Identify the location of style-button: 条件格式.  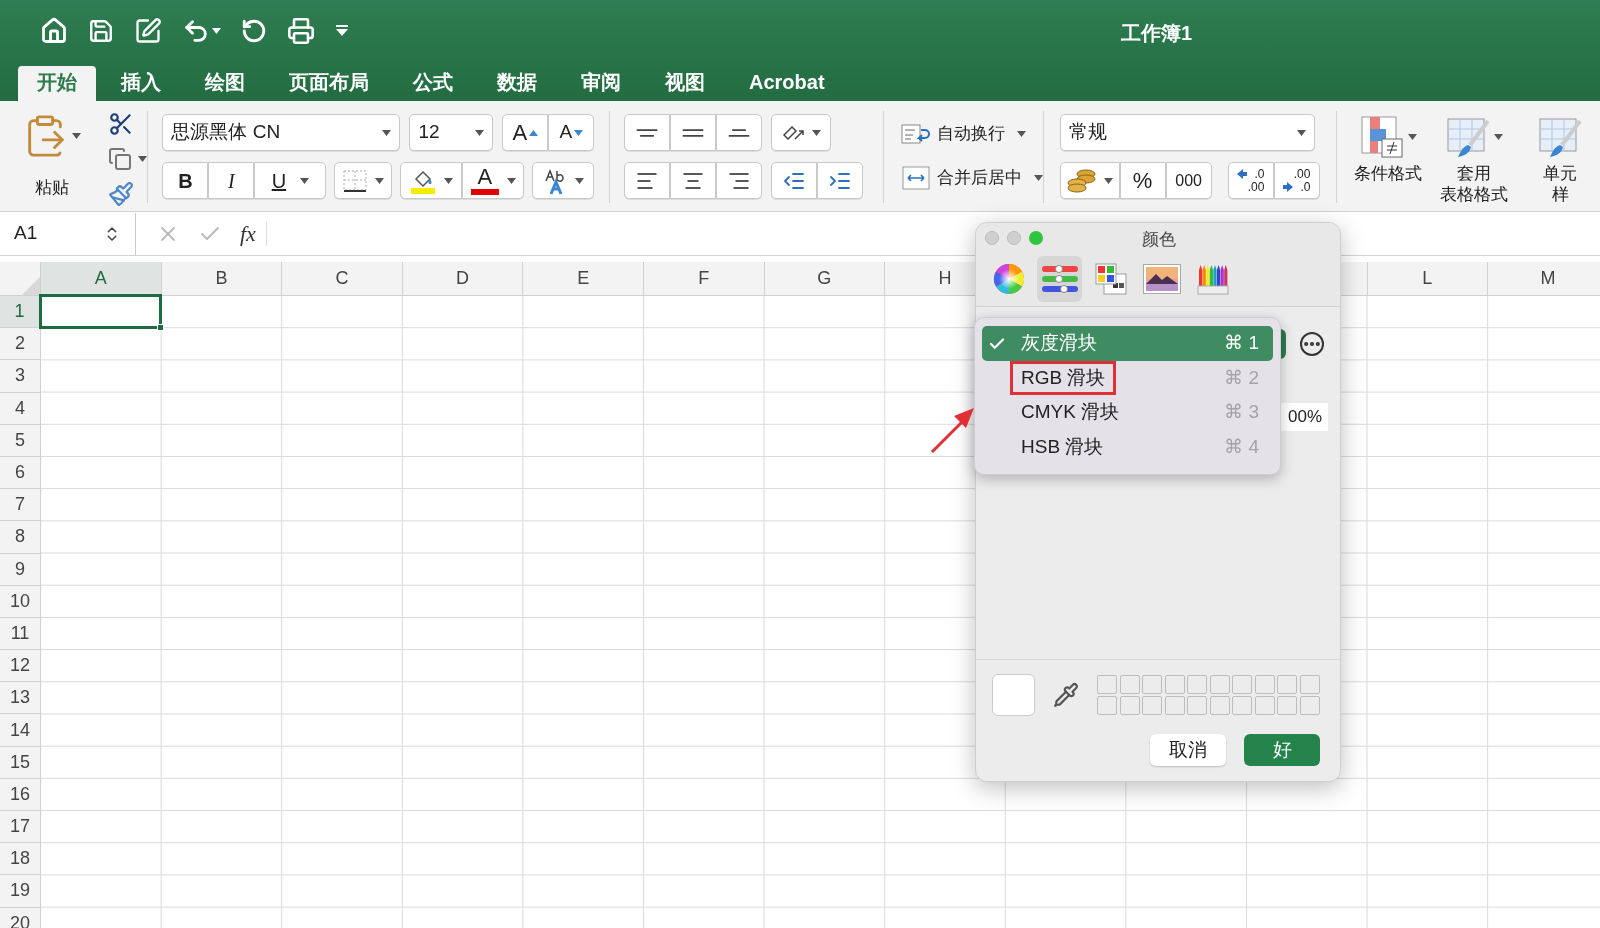
(1388, 158).